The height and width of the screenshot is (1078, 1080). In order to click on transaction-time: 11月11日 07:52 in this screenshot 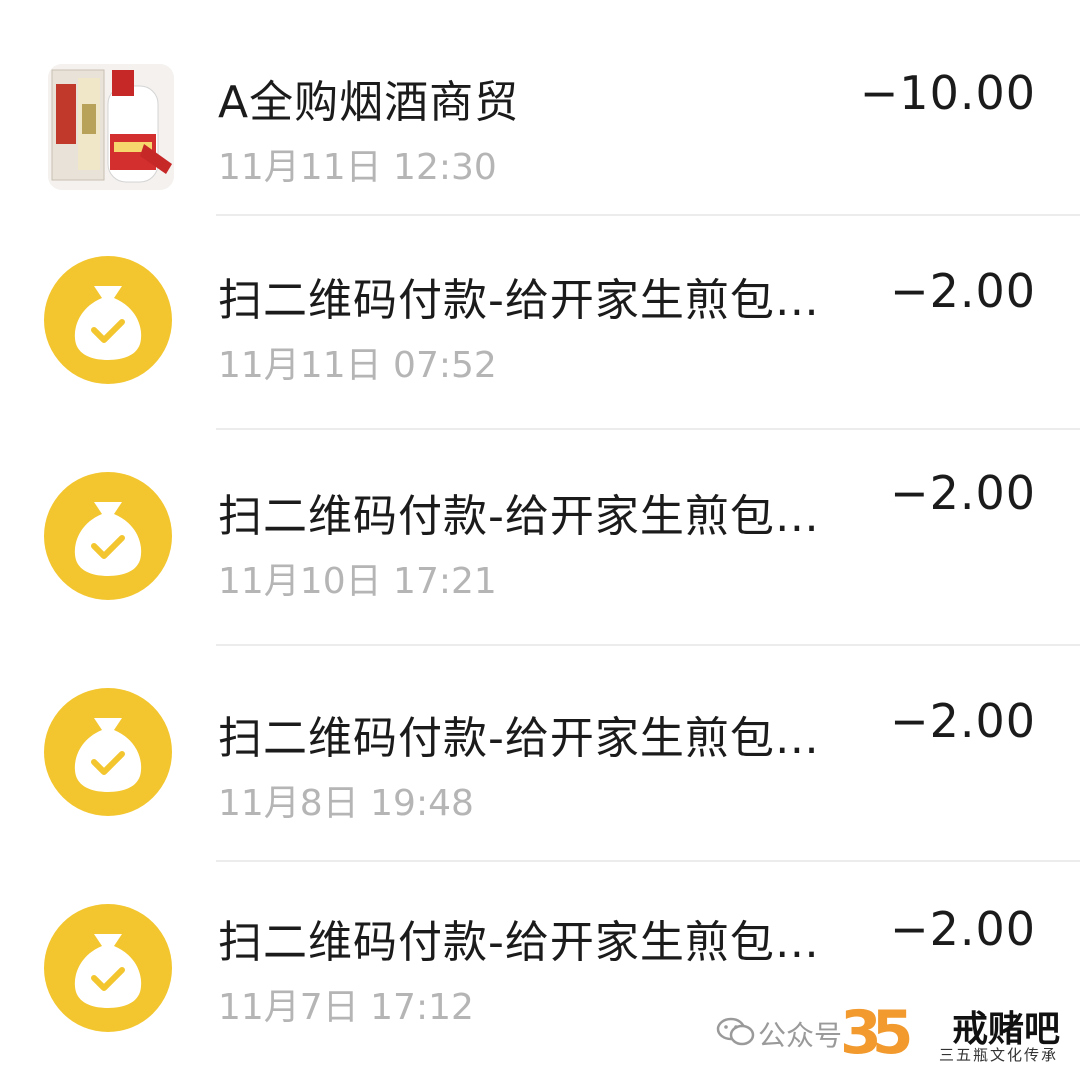, I will do `click(357, 365)`.